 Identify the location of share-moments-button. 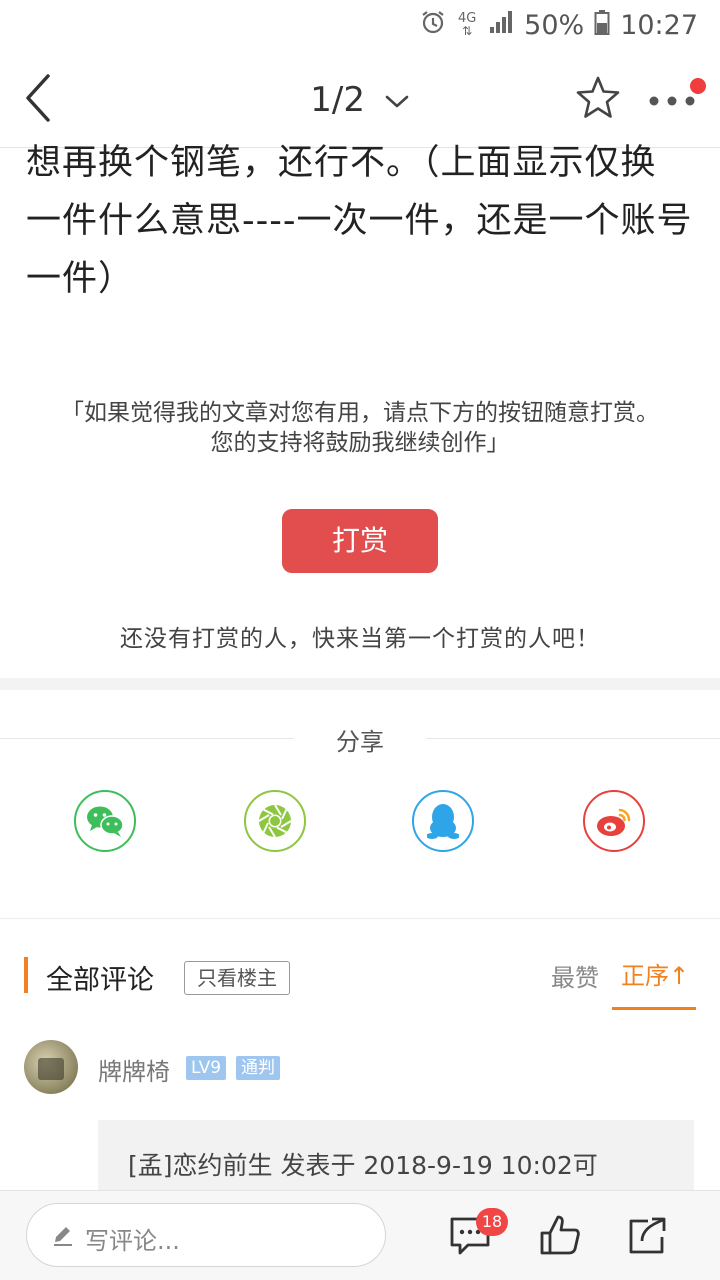
(275, 821).